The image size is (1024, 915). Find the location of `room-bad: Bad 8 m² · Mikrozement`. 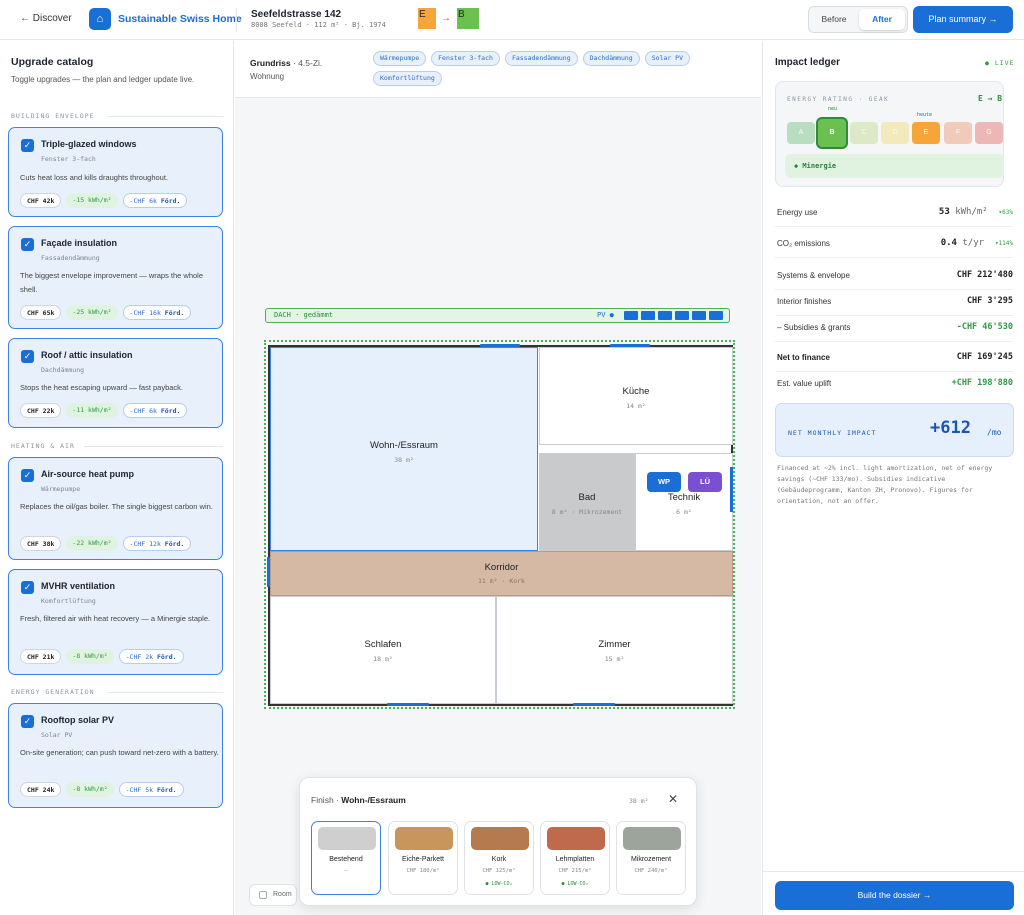

room-bad: Bad 8 m² · Mikrozement is located at coordinates (587, 502).